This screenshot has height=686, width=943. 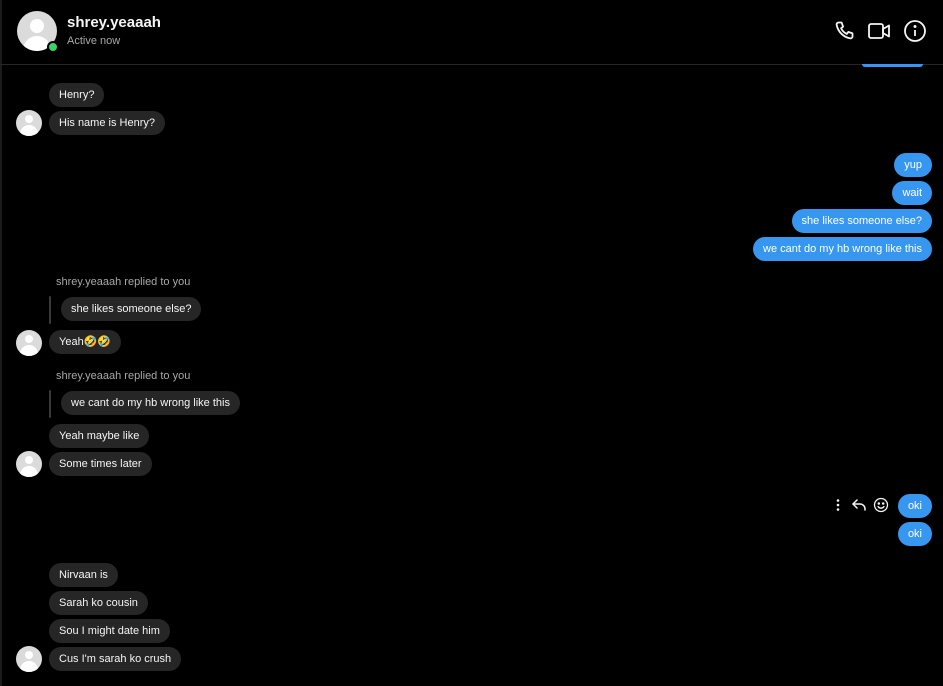 I want to click on quoted-message: we cant do my hb wrong like this, so click(x=150, y=403).